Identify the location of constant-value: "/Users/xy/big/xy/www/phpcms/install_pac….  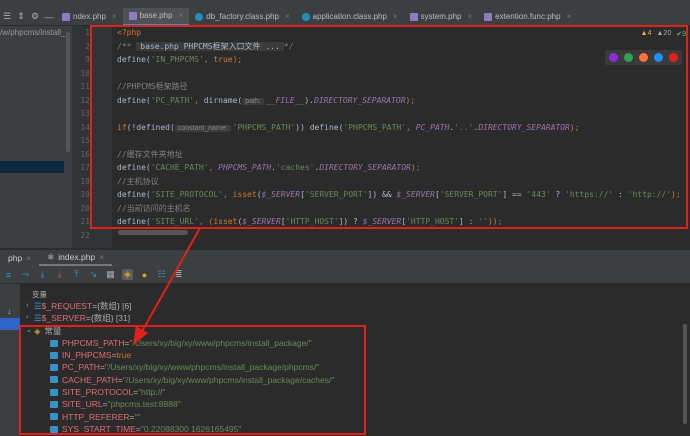
(228, 379).